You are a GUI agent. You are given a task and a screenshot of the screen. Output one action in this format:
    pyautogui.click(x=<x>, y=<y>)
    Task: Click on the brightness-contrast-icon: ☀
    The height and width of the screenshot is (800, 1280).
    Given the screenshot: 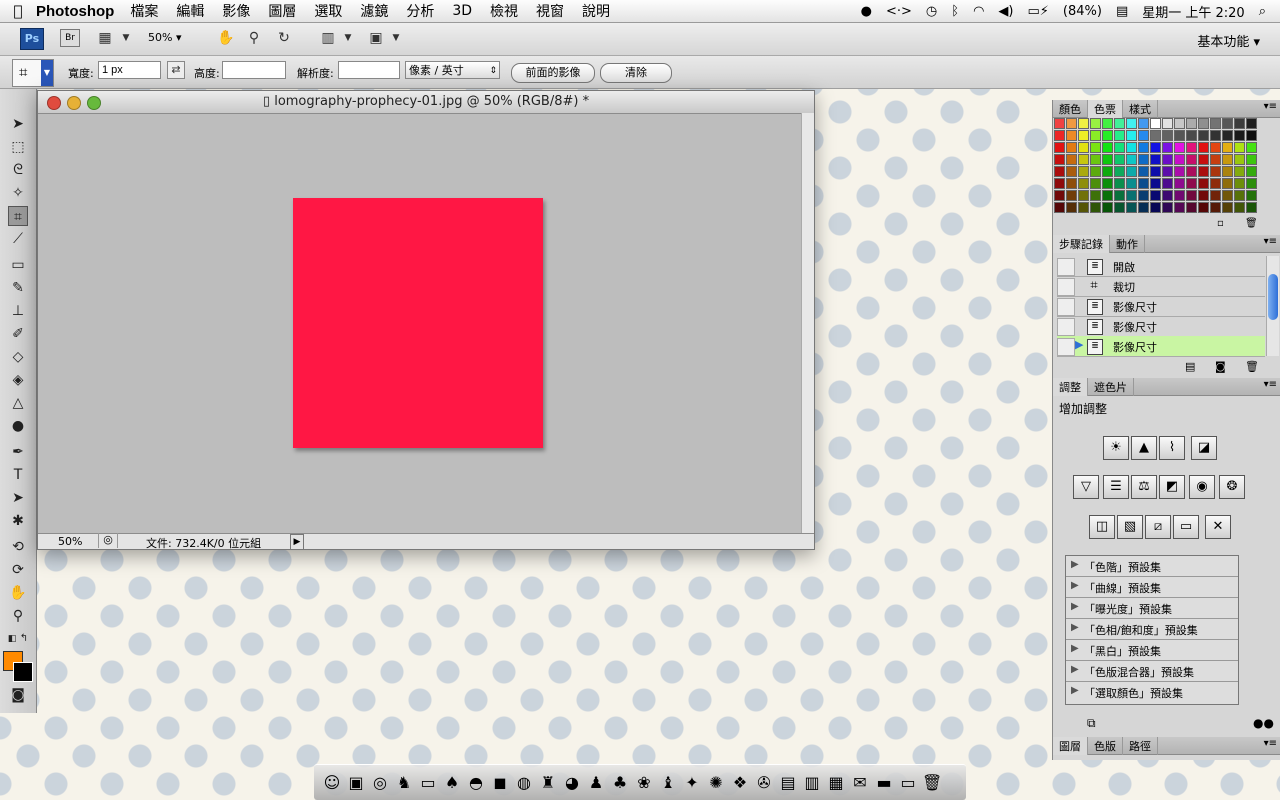 What is the action you would take?
    pyautogui.click(x=1116, y=448)
    